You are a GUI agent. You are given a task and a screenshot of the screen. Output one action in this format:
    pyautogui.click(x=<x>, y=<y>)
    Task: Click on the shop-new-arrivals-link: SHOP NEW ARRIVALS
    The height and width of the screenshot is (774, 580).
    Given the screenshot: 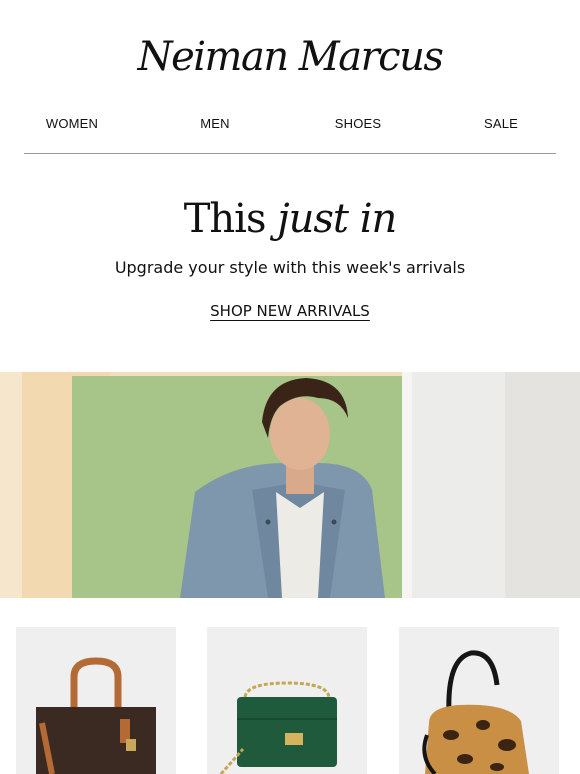 What is the action you would take?
    pyautogui.click(x=290, y=311)
    